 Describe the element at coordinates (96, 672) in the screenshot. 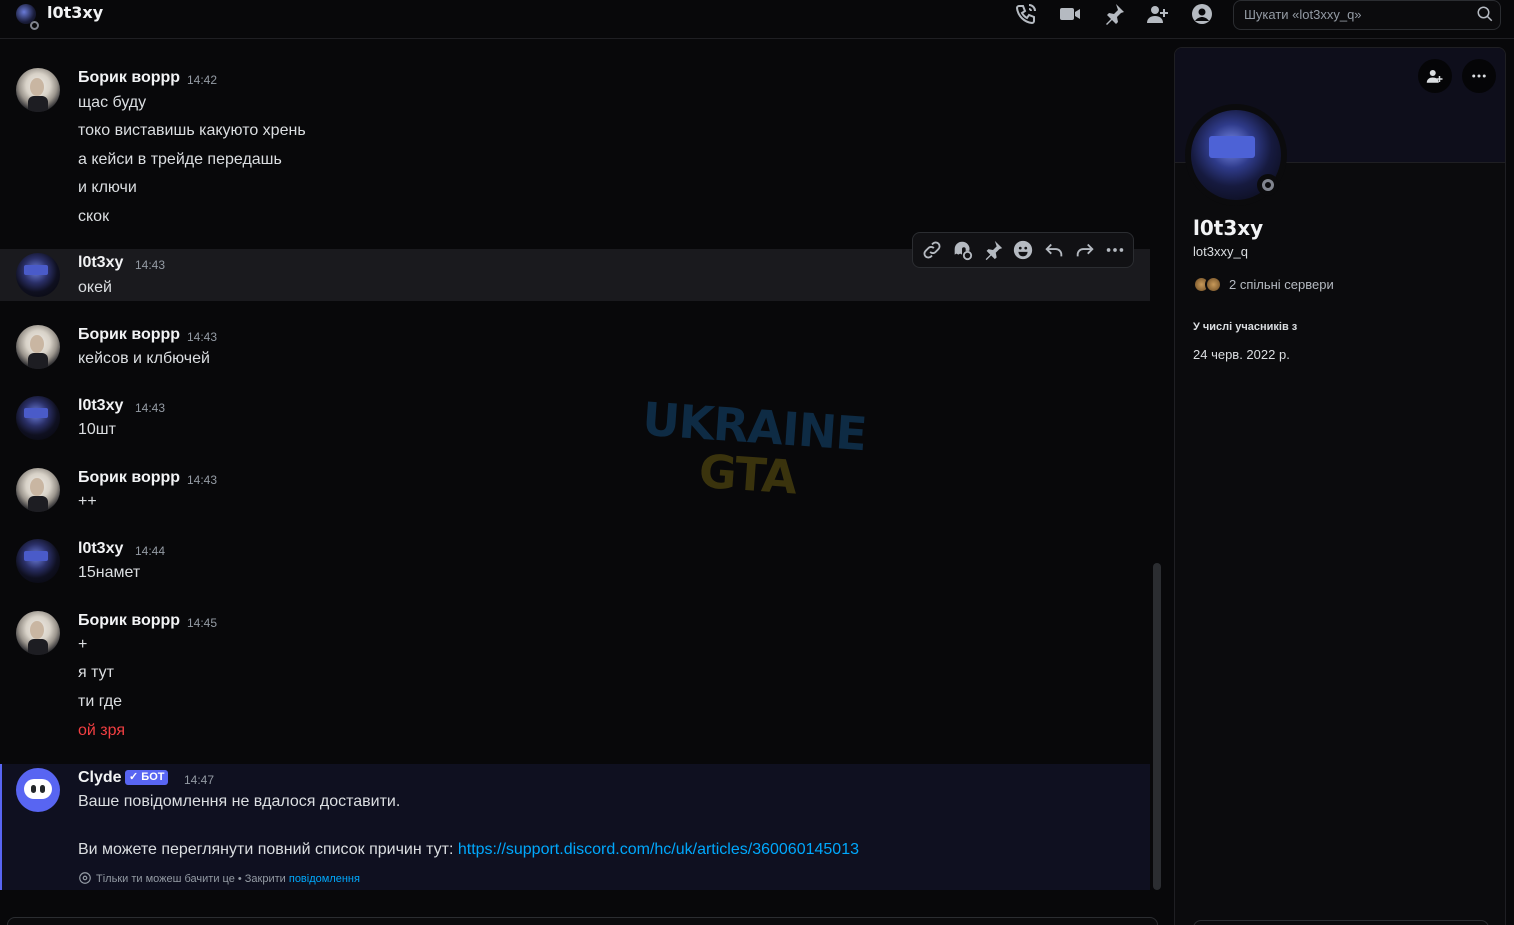

I see `message-text: я тут` at that location.